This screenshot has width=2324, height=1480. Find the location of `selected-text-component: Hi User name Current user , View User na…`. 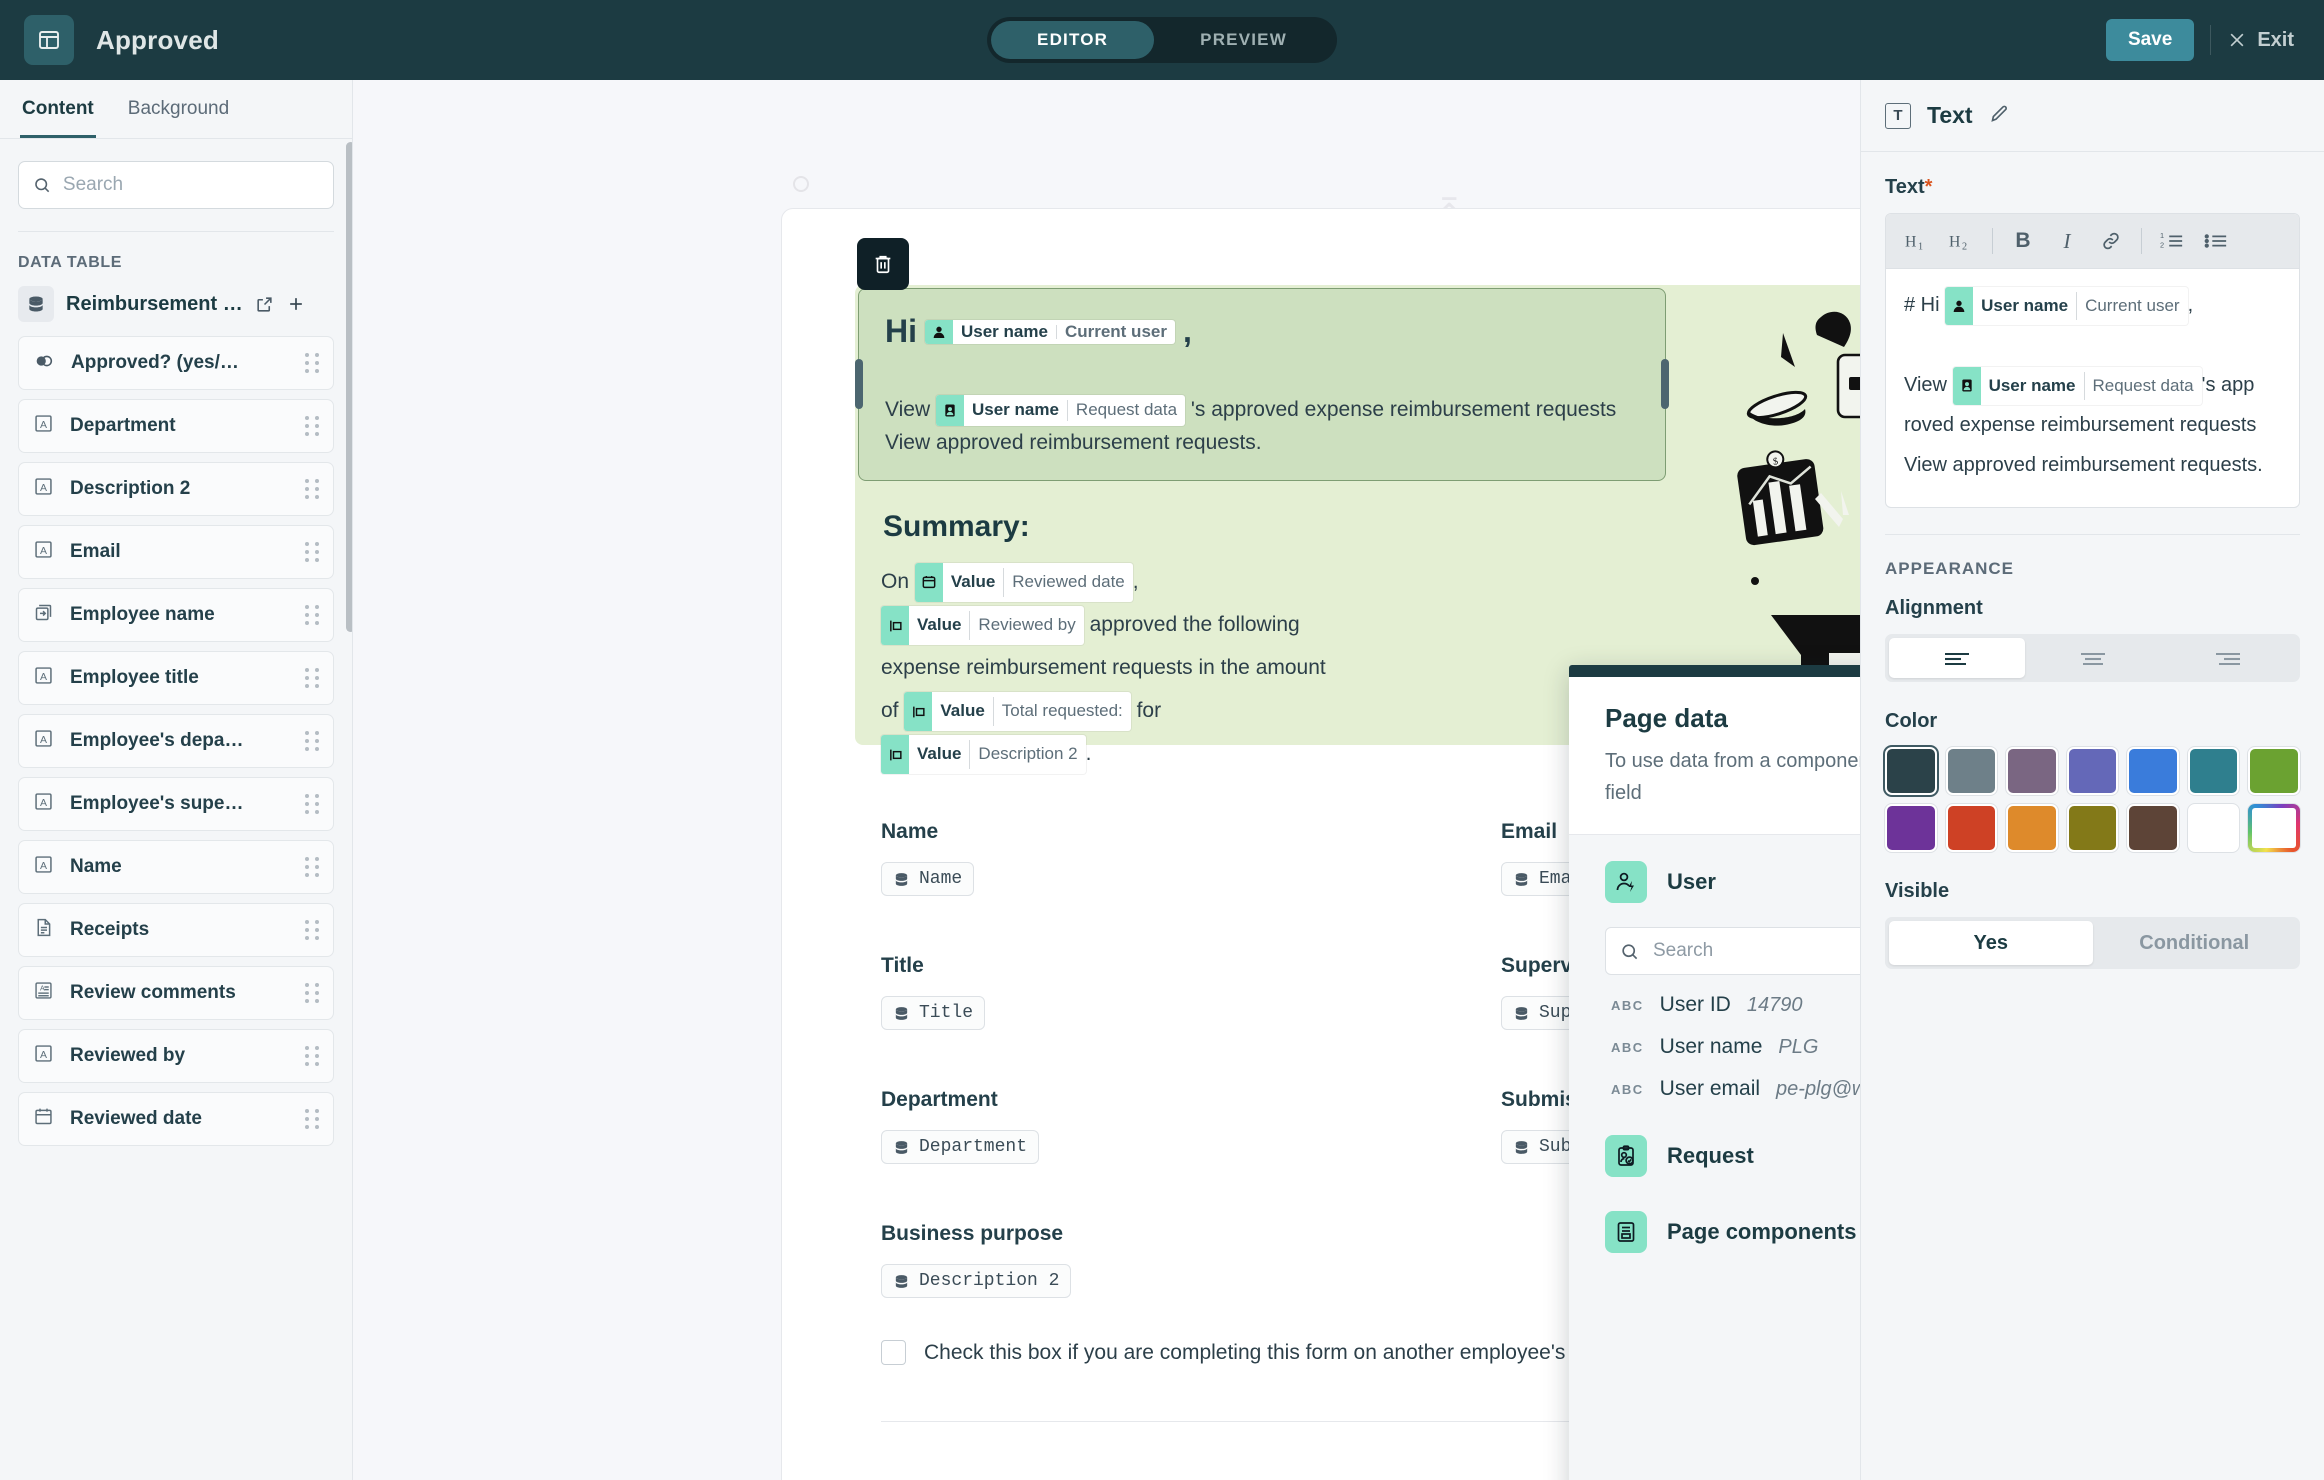

selected-text-component: Hi User name Current user , View User na… is located at coordinates (1262, 384).